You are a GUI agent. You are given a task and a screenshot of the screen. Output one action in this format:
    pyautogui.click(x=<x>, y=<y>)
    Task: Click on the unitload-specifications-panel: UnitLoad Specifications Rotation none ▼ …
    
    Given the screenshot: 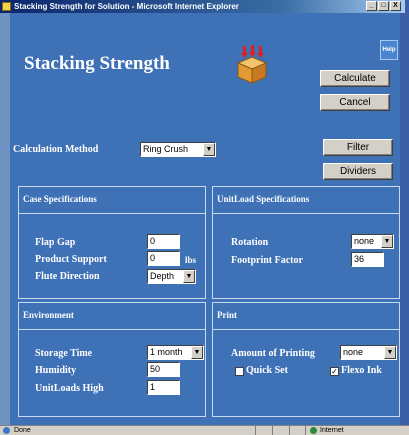 What is the action you would take?
    pyautogui.click(x=306, y=242)
    